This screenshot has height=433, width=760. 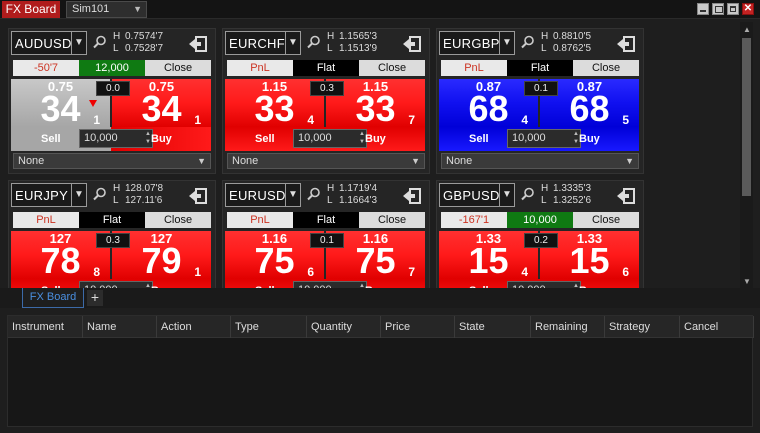 What do you see at coordinates (269, 327) in the screenshot?
I see `column-header-type: Type` at bounding box center [269, 327].